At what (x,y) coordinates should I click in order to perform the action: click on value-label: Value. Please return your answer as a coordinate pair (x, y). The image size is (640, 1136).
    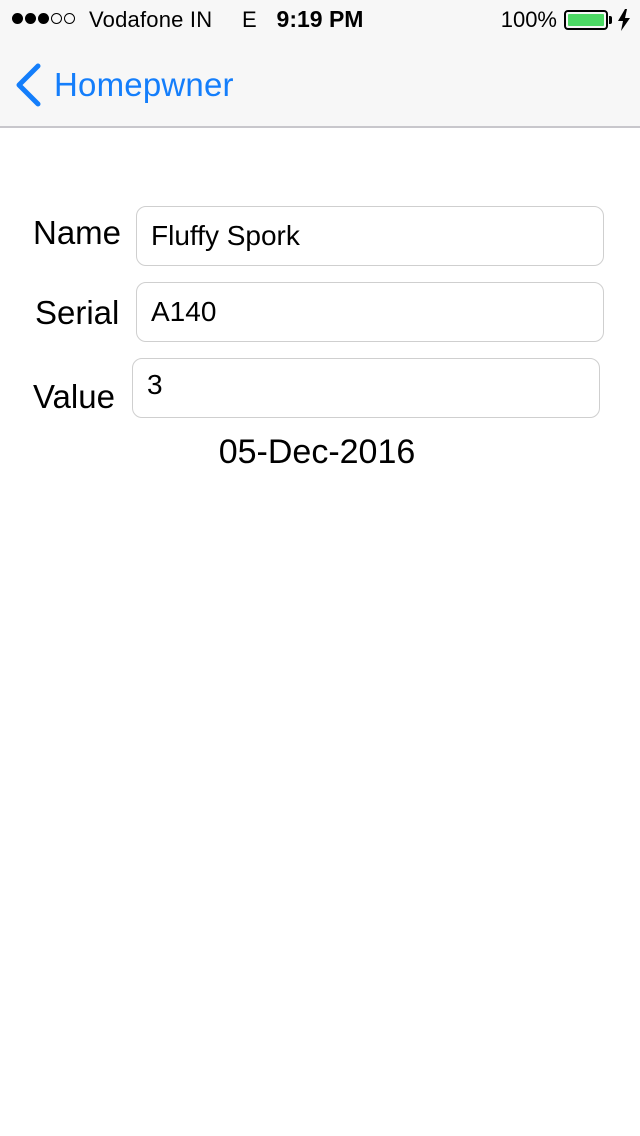
    Looking at the image, I should click on (74, 396).